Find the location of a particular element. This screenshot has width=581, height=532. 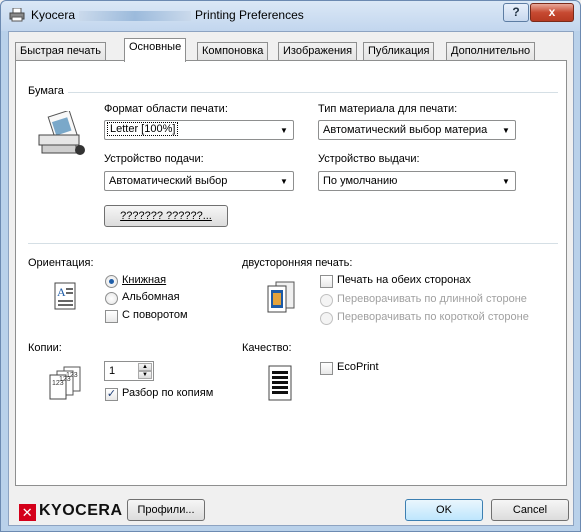

media-type-value: Автоматический выбор материа is located at coordinates (405, 130).